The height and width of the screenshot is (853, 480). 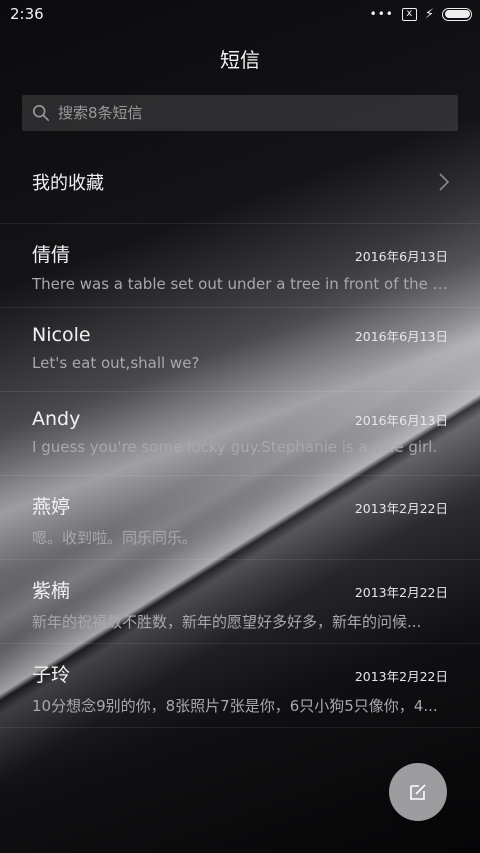 What do you see at coordinates (421, 14) in the screenshot?
I see `status-icons: ••• x ⚡` at bounding box center [421, 14].